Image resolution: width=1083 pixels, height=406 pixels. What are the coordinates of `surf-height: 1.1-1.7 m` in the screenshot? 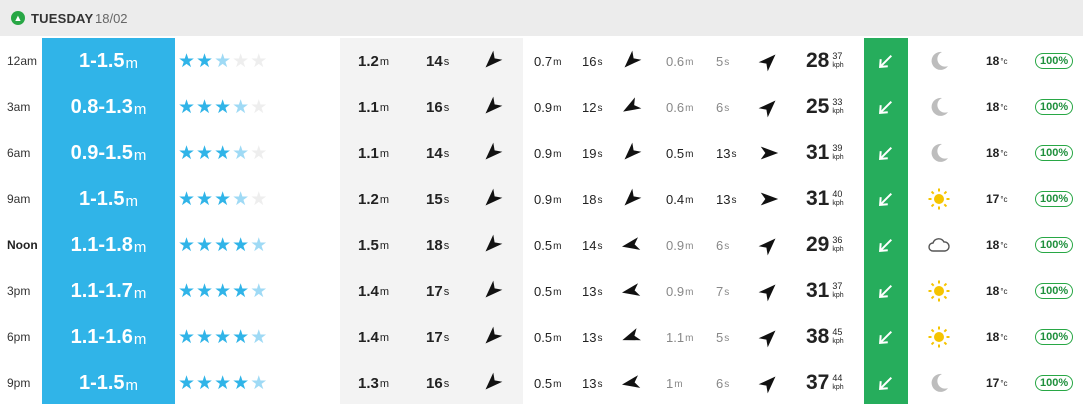 It's located at (108, 291).